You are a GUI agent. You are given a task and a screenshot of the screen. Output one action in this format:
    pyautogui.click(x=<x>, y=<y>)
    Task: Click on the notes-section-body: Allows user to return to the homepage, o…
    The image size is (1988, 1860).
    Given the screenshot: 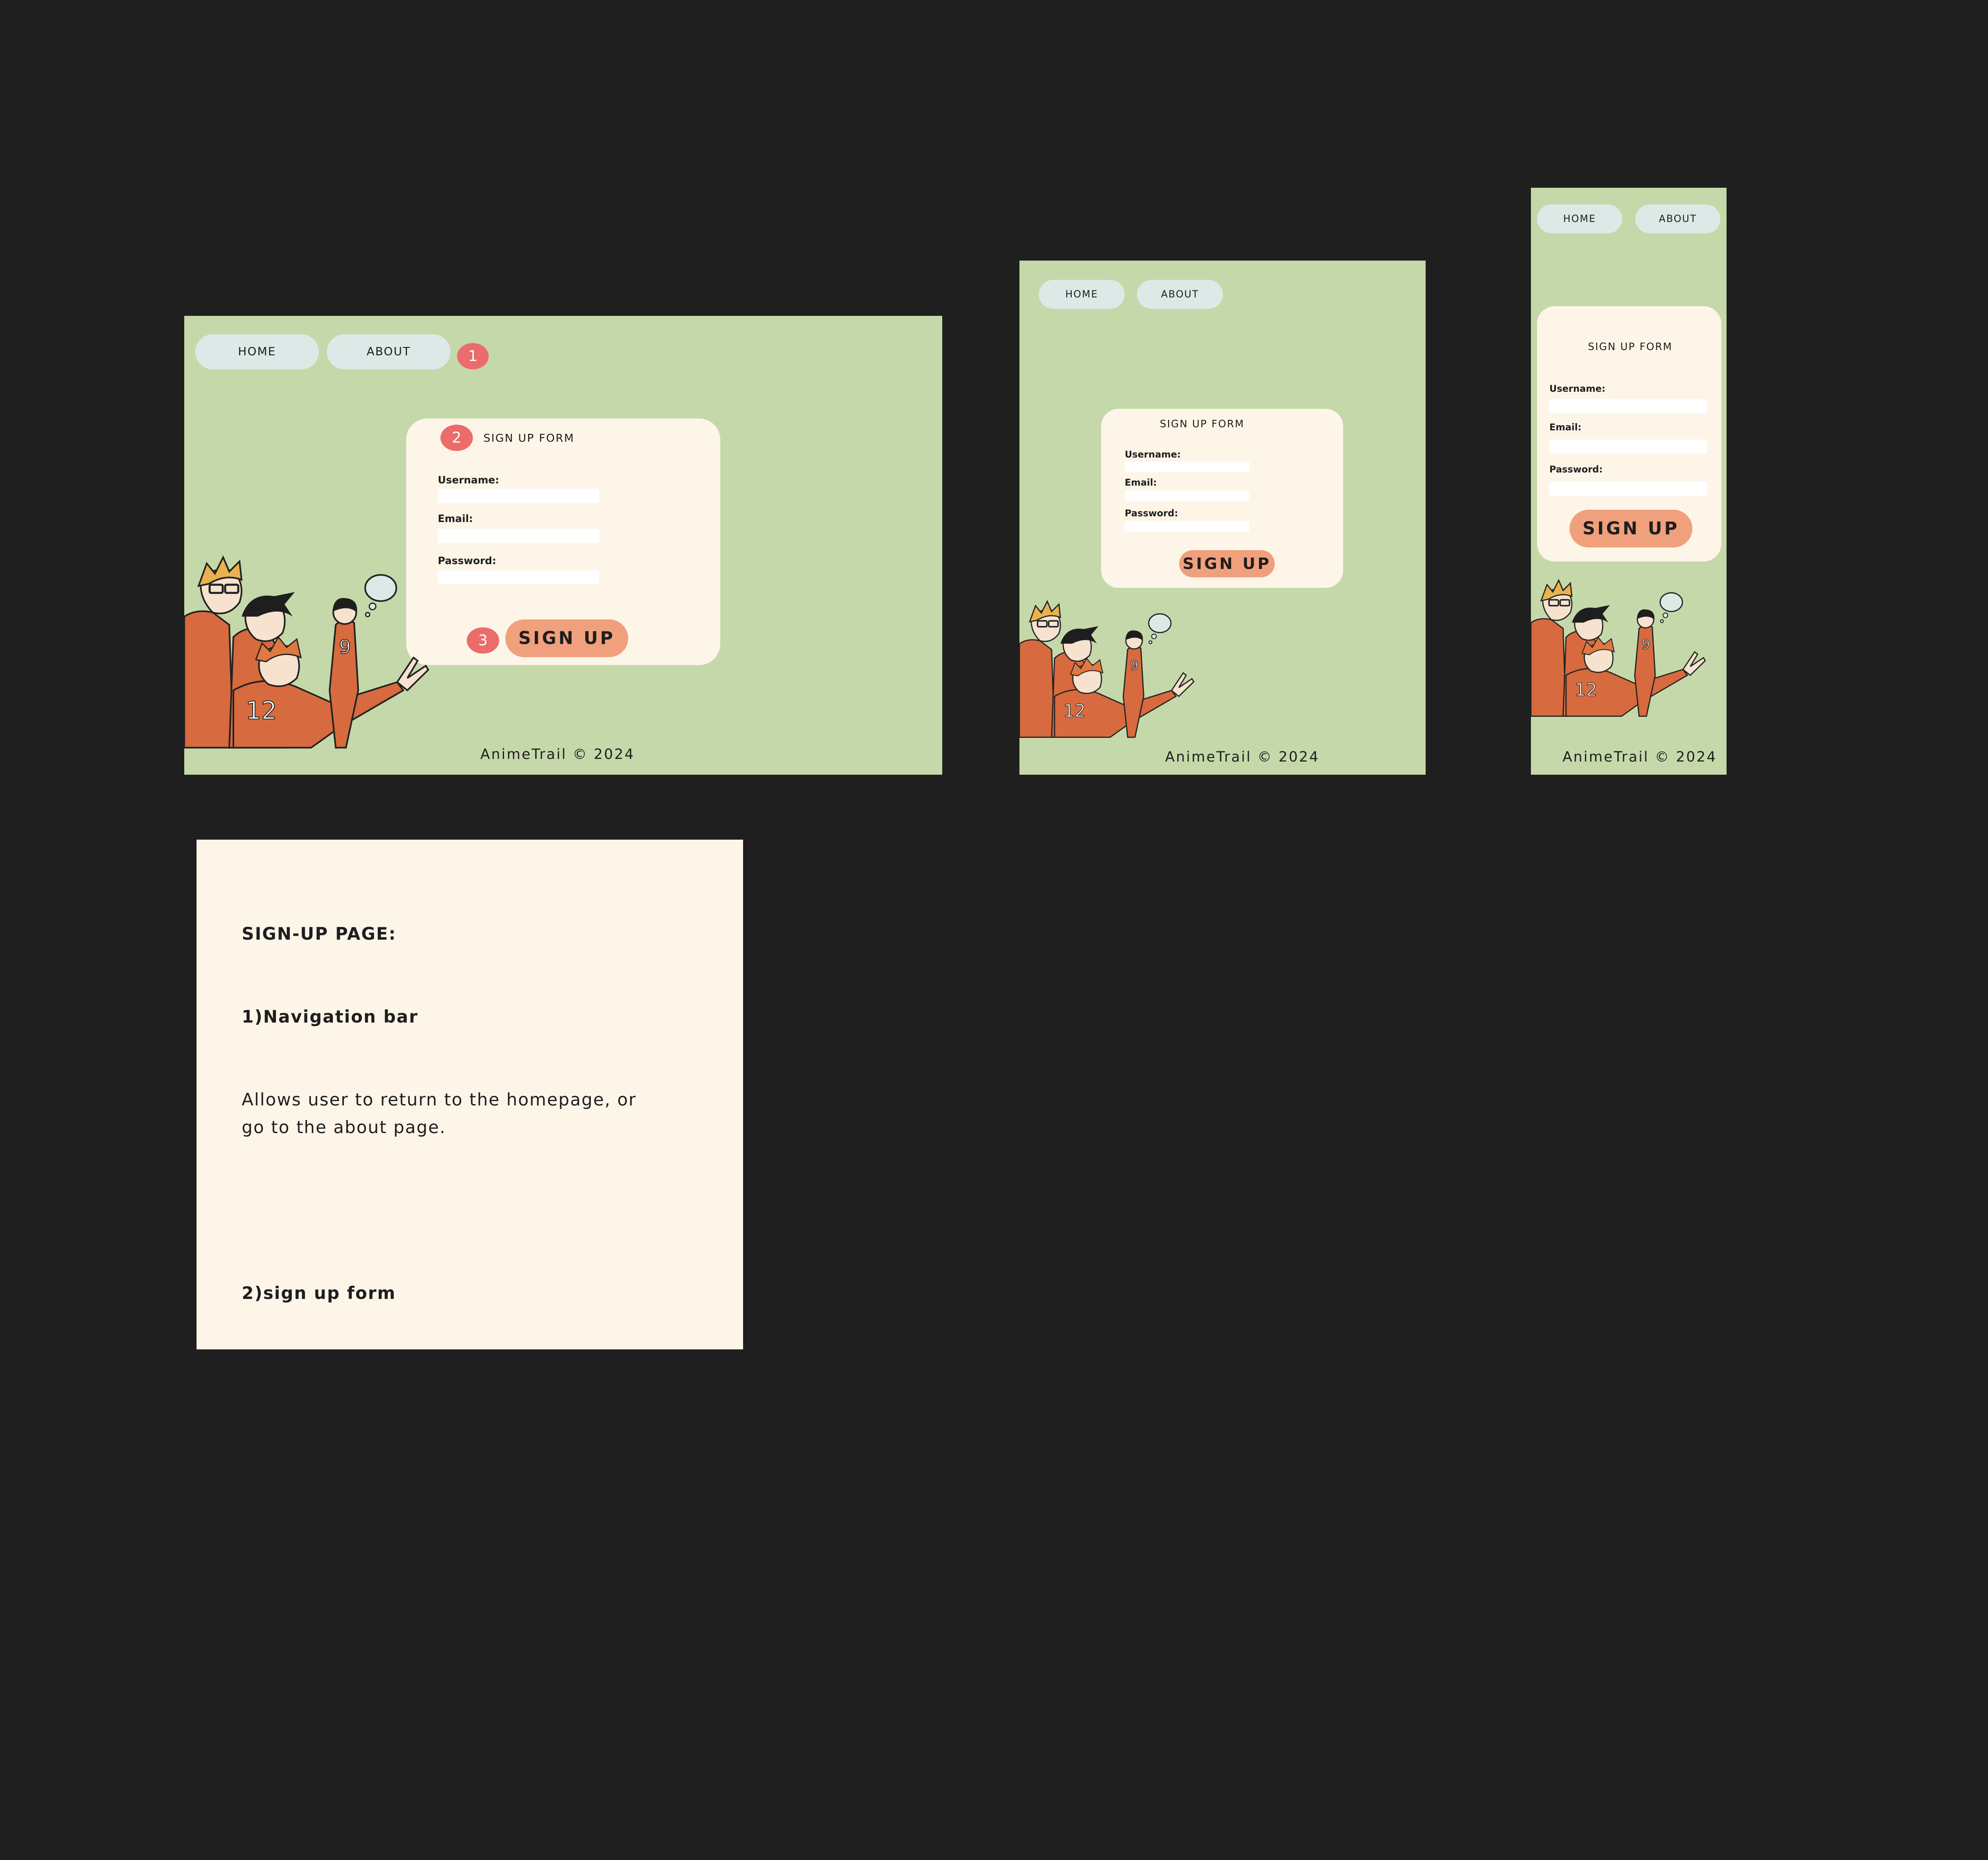 What is the action you would take?
    pyautogui.click(x=439, y=1114)
    